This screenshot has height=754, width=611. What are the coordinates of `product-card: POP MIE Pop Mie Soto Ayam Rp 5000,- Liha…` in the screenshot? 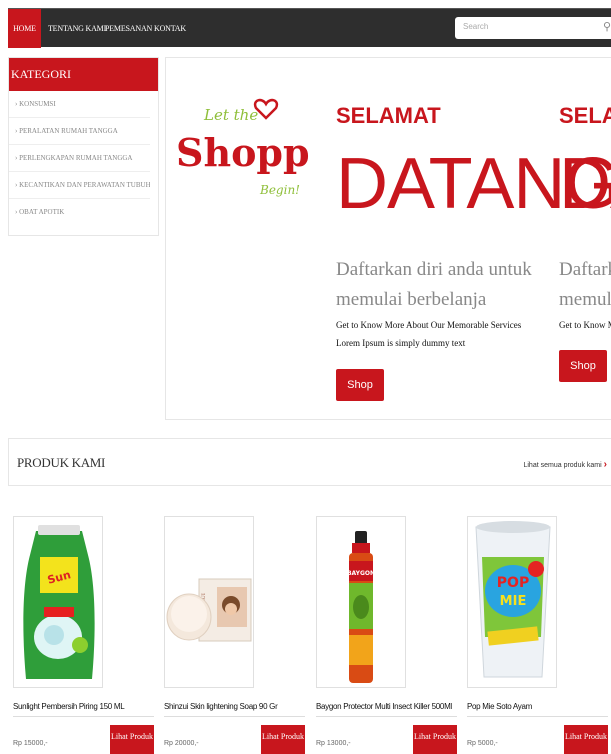 It's located at (539, 635).